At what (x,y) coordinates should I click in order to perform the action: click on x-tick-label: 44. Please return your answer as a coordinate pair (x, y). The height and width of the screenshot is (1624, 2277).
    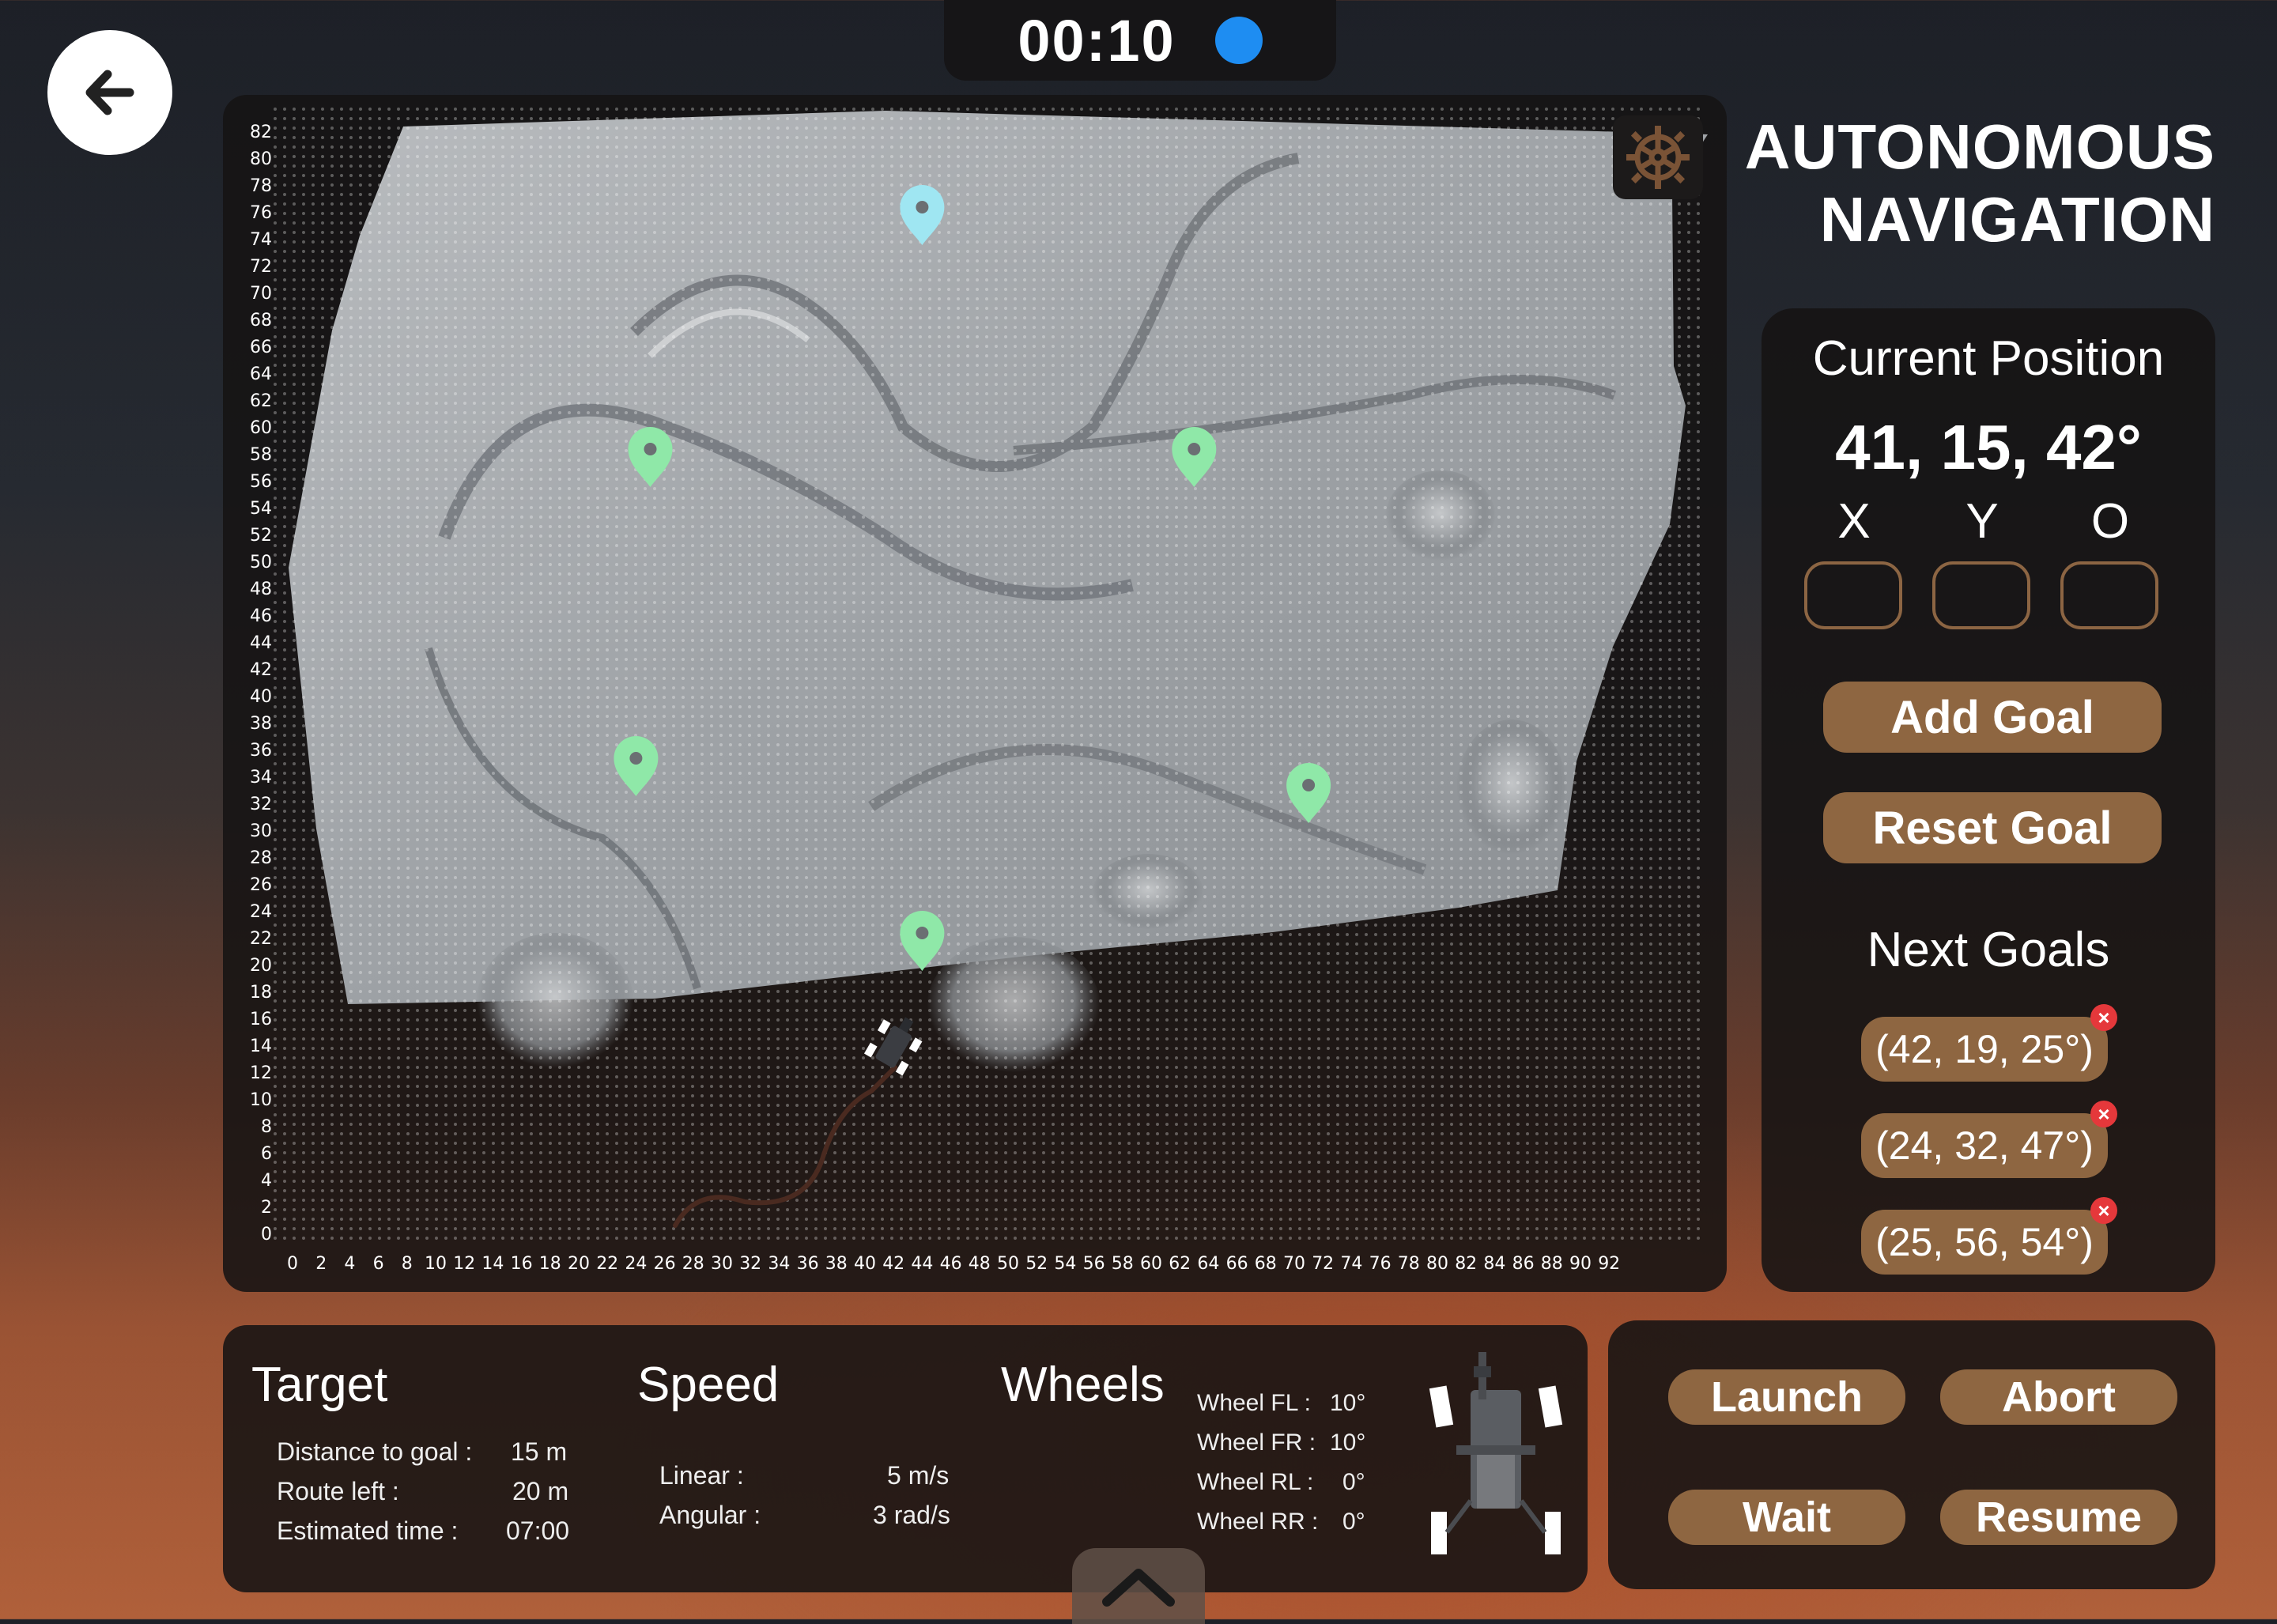
    Looking at the image, I should click on (922, 1264).